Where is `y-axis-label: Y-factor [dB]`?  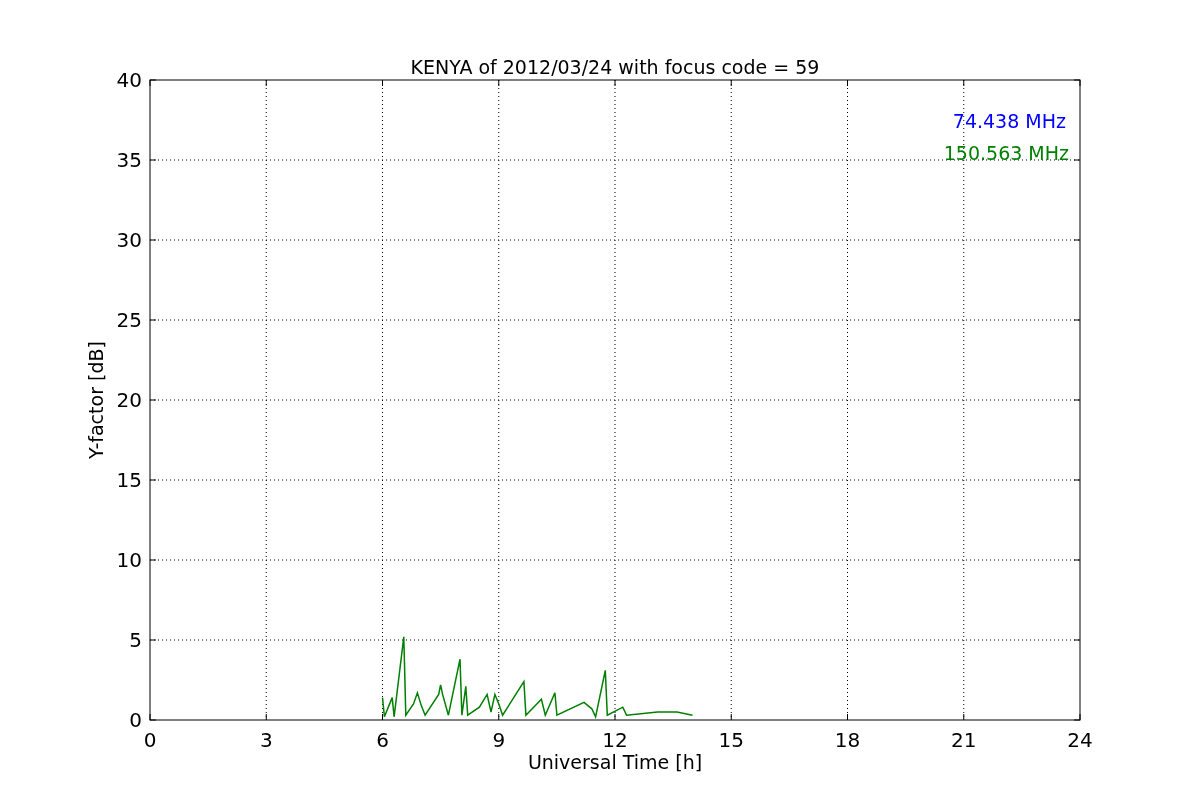 y-axis-label: Y-factor [dB] is located at coordinates (96, 400).